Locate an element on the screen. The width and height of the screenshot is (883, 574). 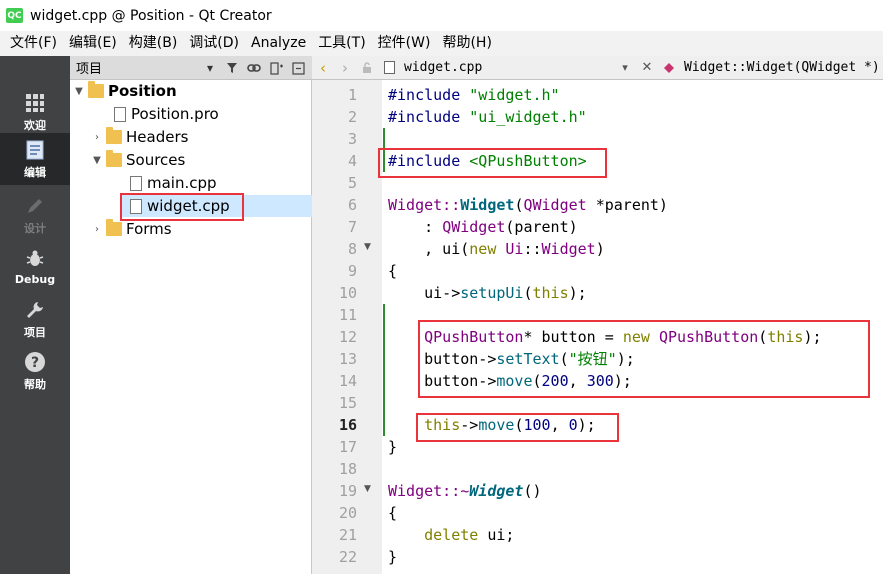
forward-icon: › is located at coordinates (345, 68).